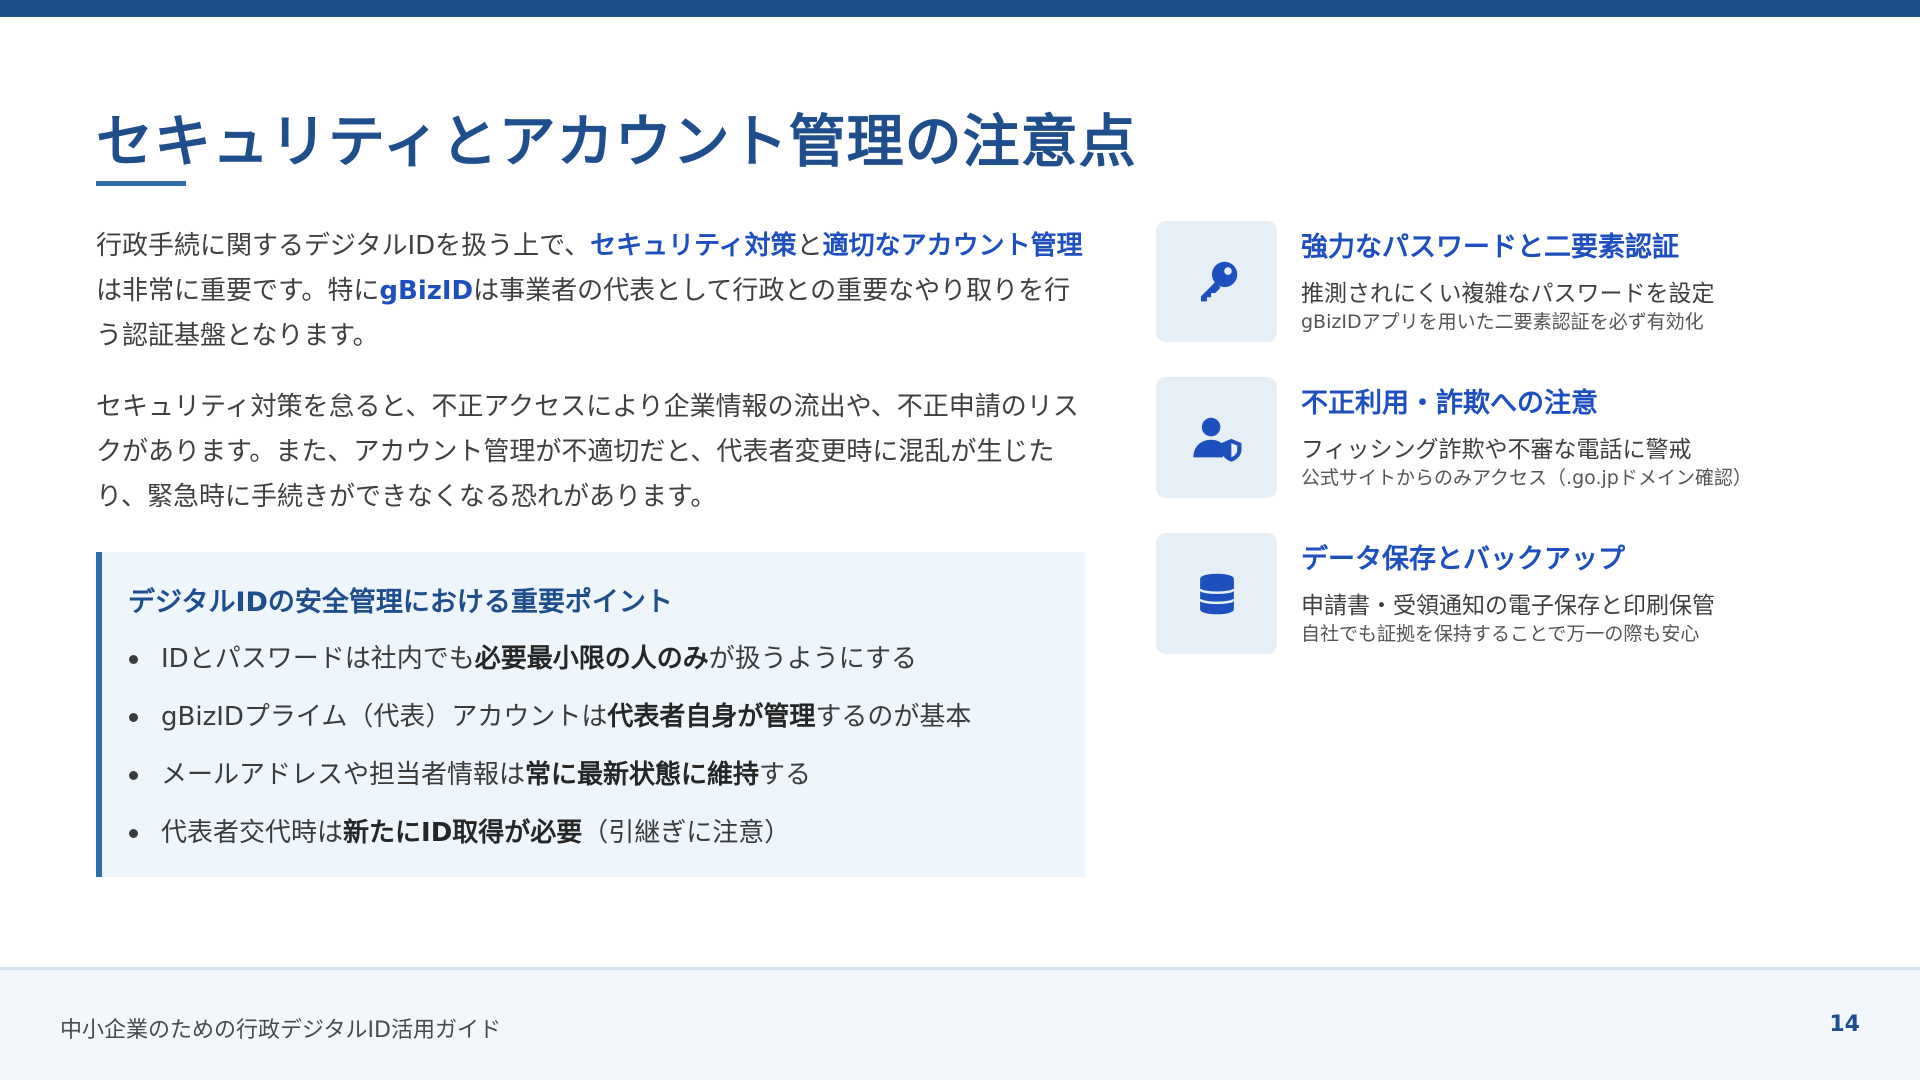  What do you see at coordinates (893, 717) in the screenshot?
I see `list-item-text: するのが基本` at bounding box center [893, 717].